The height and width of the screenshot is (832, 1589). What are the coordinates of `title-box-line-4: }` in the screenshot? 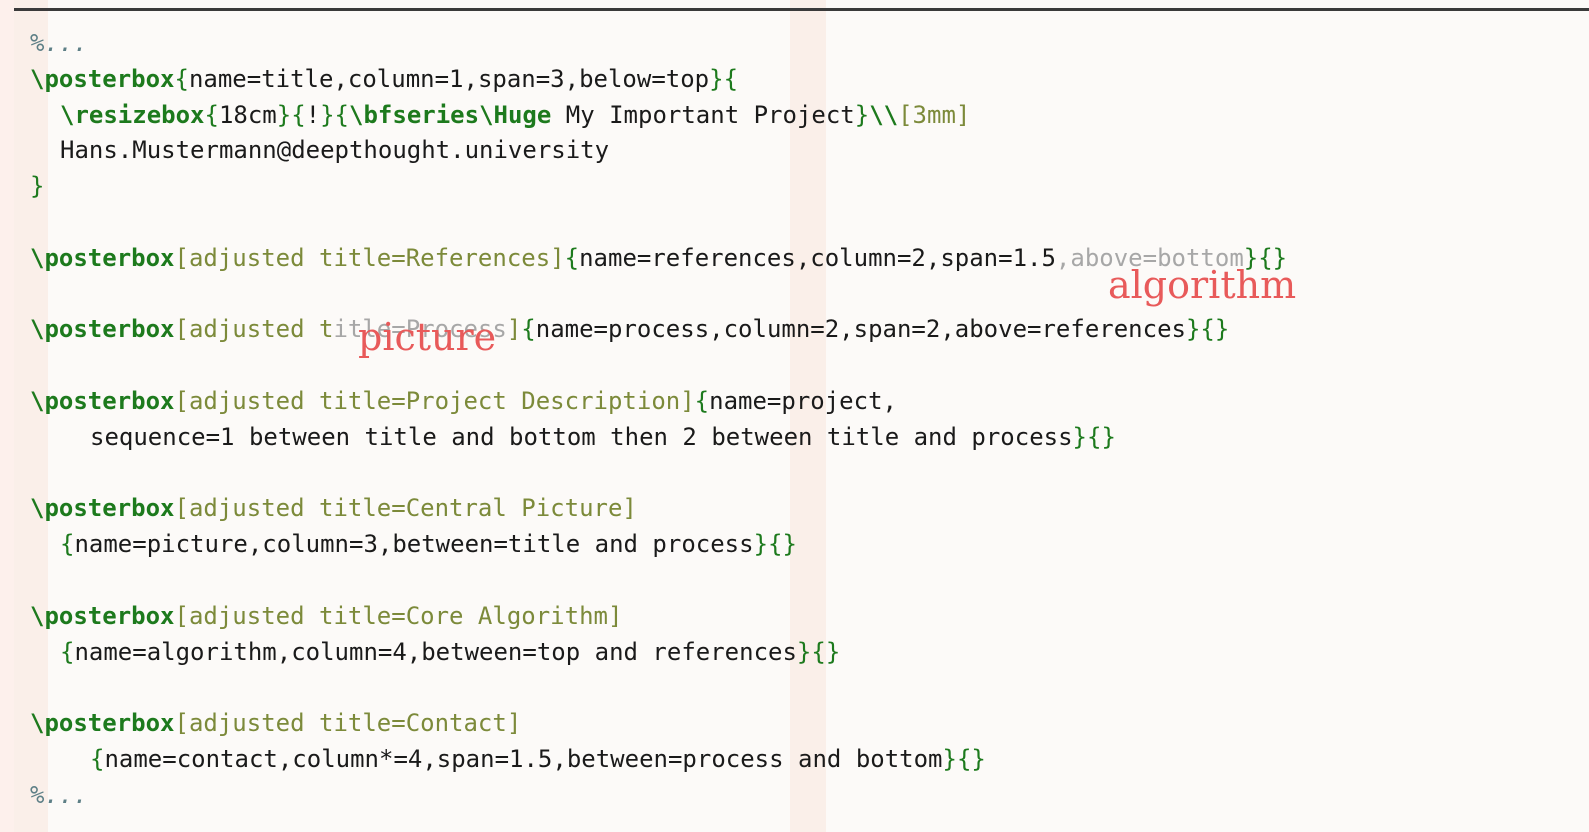 It's located at (658, 187).